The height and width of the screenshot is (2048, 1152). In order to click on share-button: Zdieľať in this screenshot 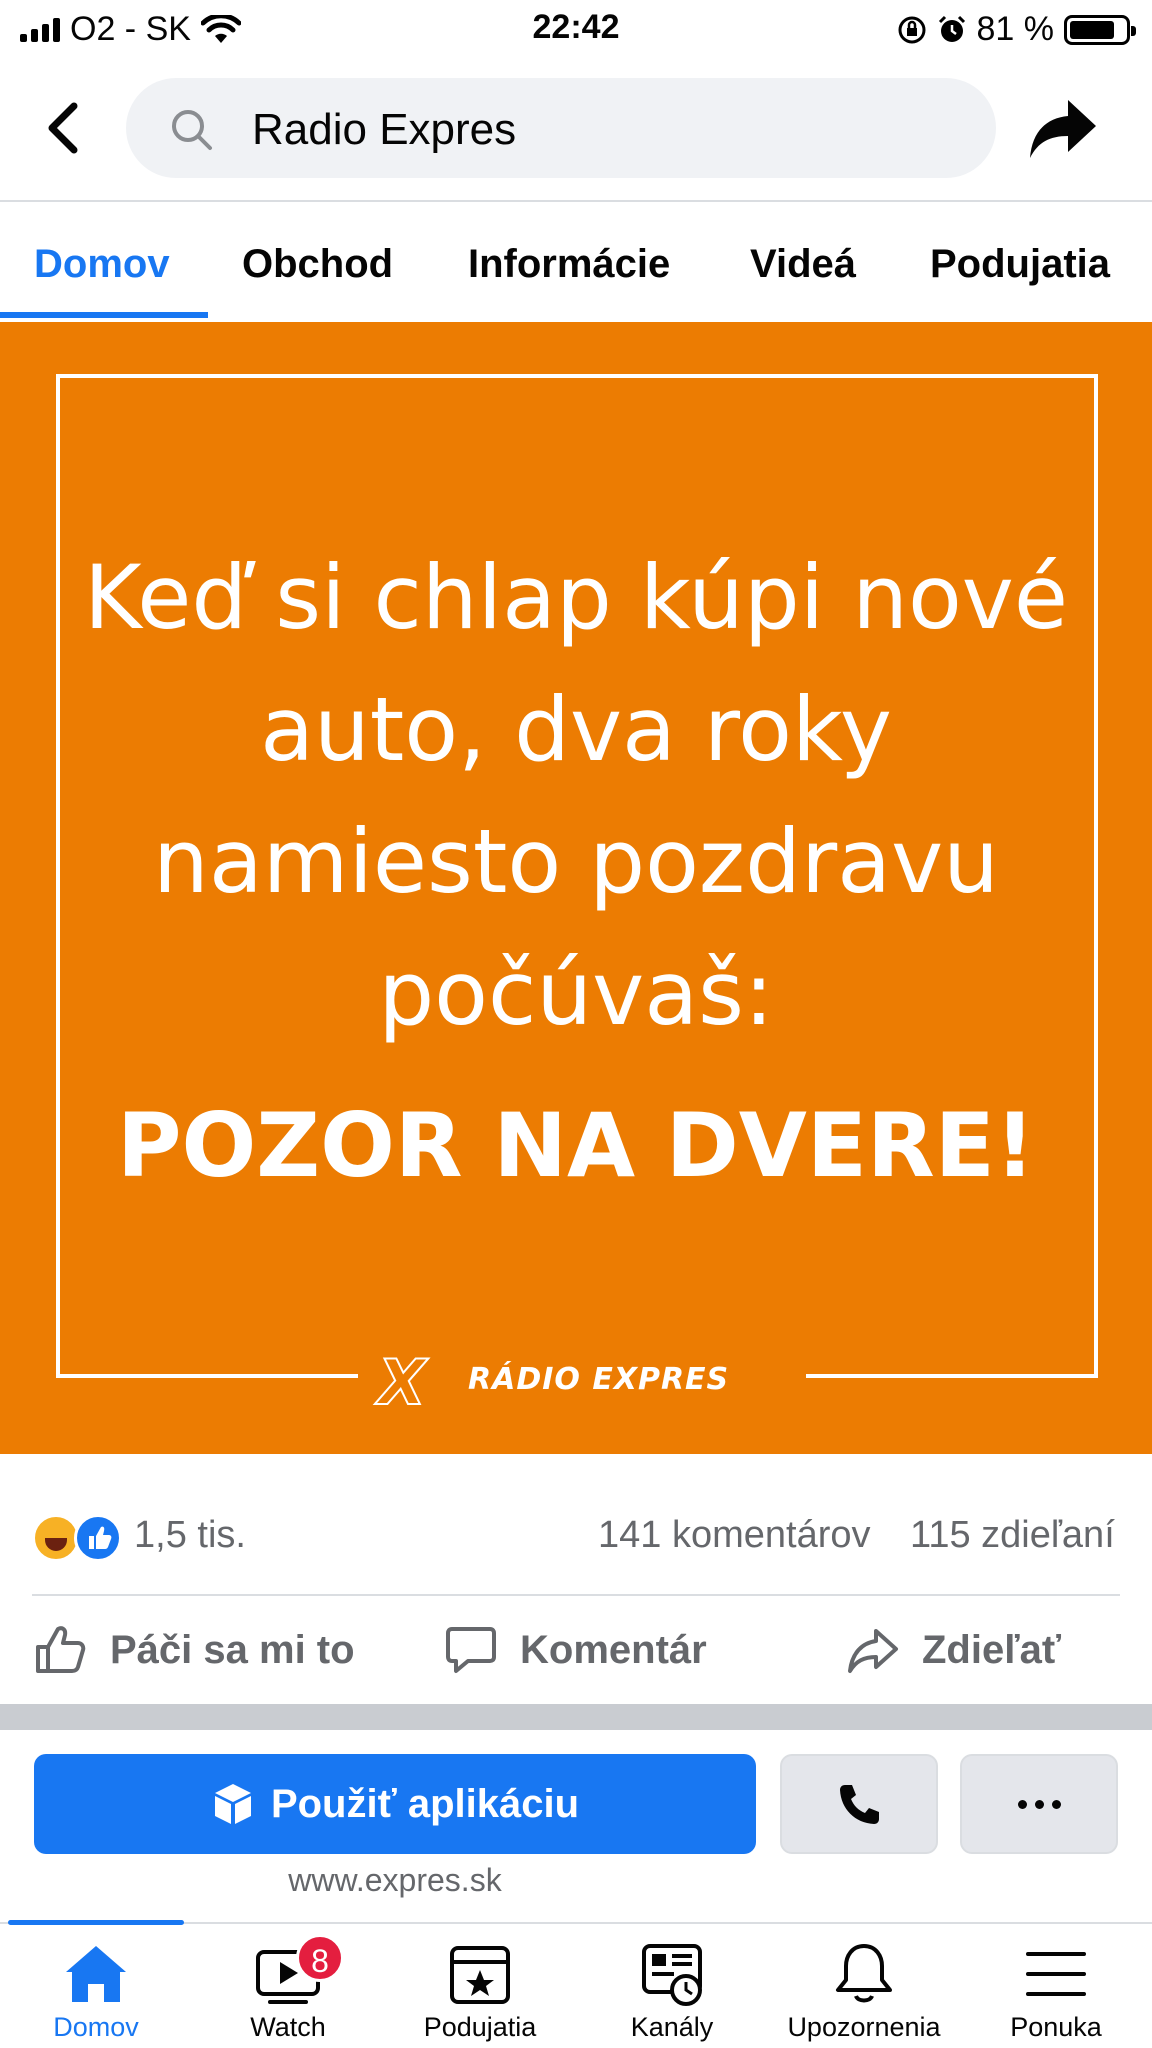, I will do `click(953, 1650)`.